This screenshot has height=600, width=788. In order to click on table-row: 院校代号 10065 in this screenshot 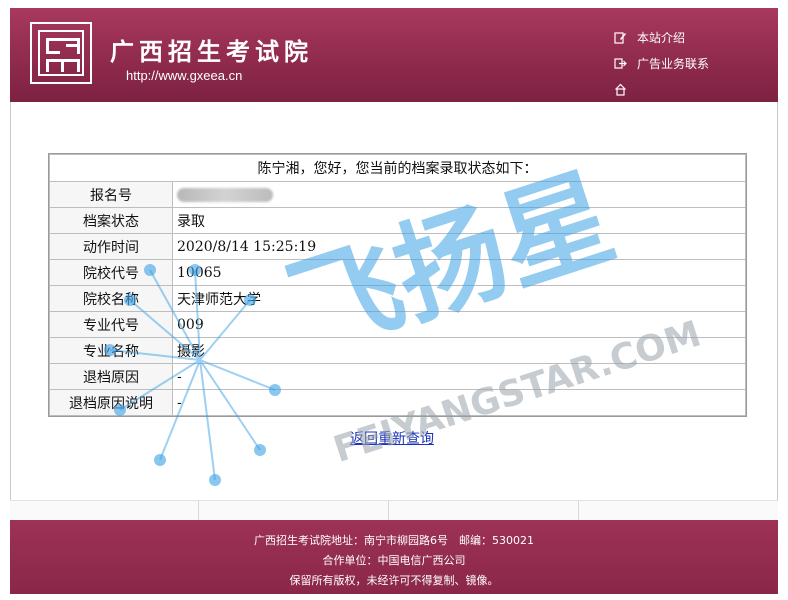, I will do `click(397, 272)`.